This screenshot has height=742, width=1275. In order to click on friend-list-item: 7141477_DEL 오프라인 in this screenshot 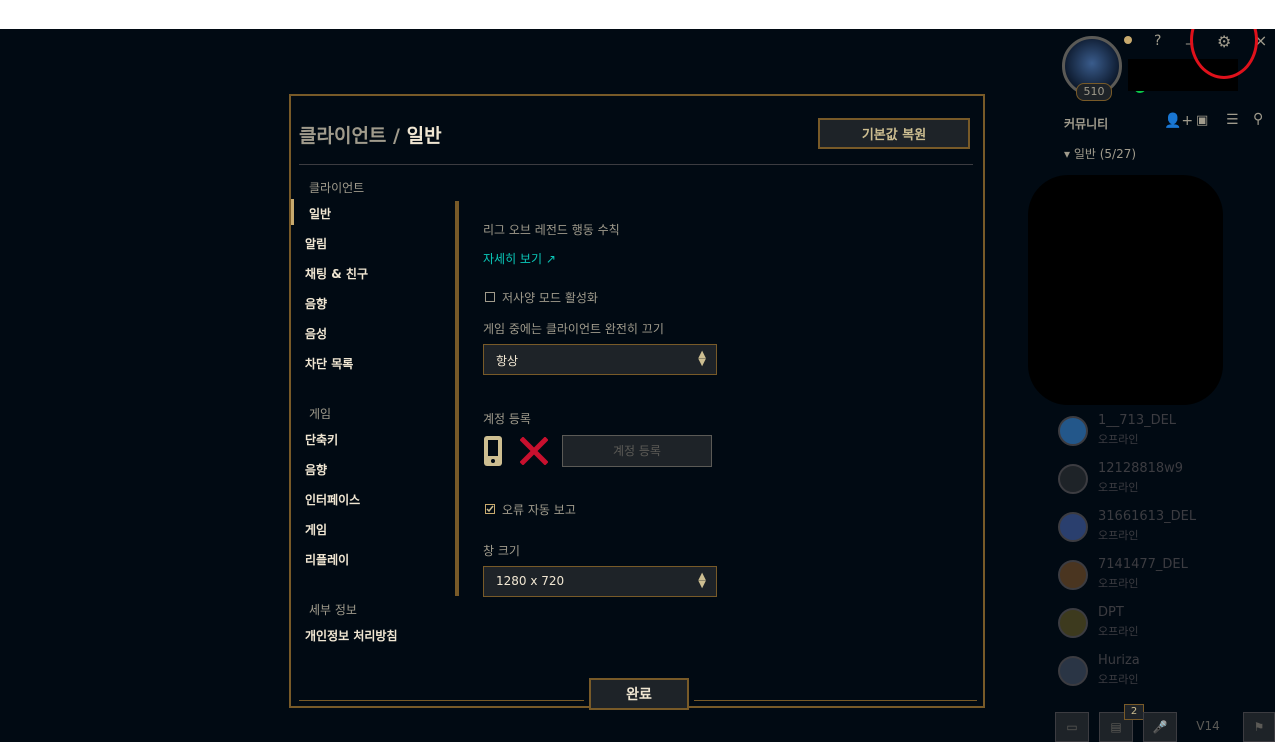, I will do `click(1163, 575)`.